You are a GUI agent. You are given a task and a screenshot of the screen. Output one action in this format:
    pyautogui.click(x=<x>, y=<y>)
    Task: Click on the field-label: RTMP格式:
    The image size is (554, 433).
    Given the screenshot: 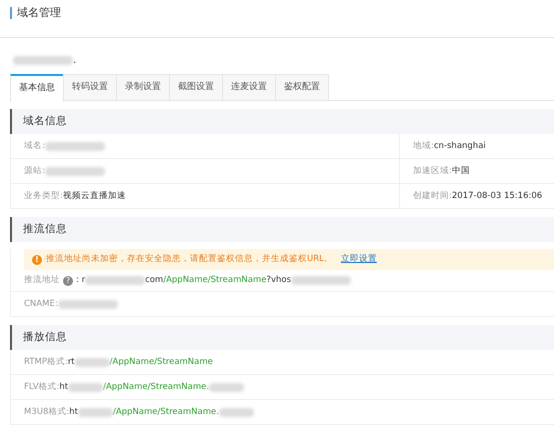 What is the action you would take?
    pyautogui.click(x=46, y=362)
    